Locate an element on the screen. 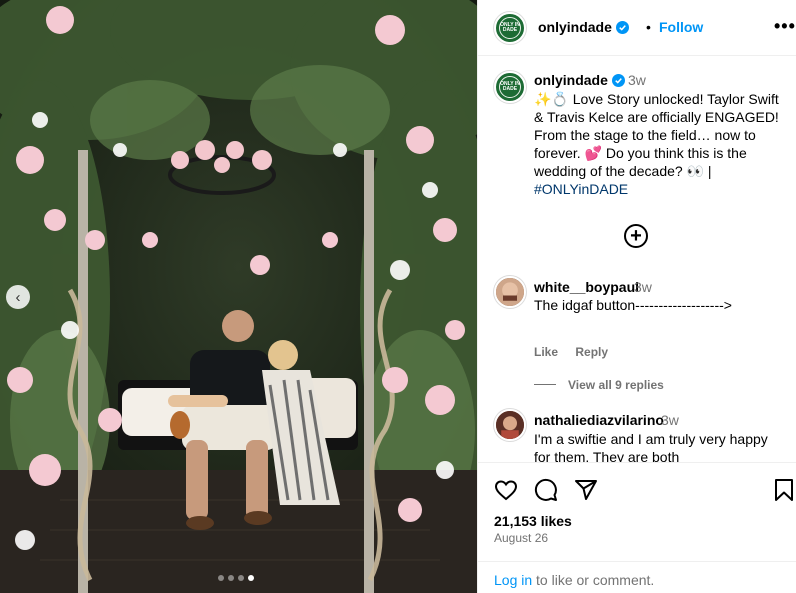 The width and height of the screenshot is (796, 593). comment-text: The idgaf button-------------------> is located at coordinates (633, 305).